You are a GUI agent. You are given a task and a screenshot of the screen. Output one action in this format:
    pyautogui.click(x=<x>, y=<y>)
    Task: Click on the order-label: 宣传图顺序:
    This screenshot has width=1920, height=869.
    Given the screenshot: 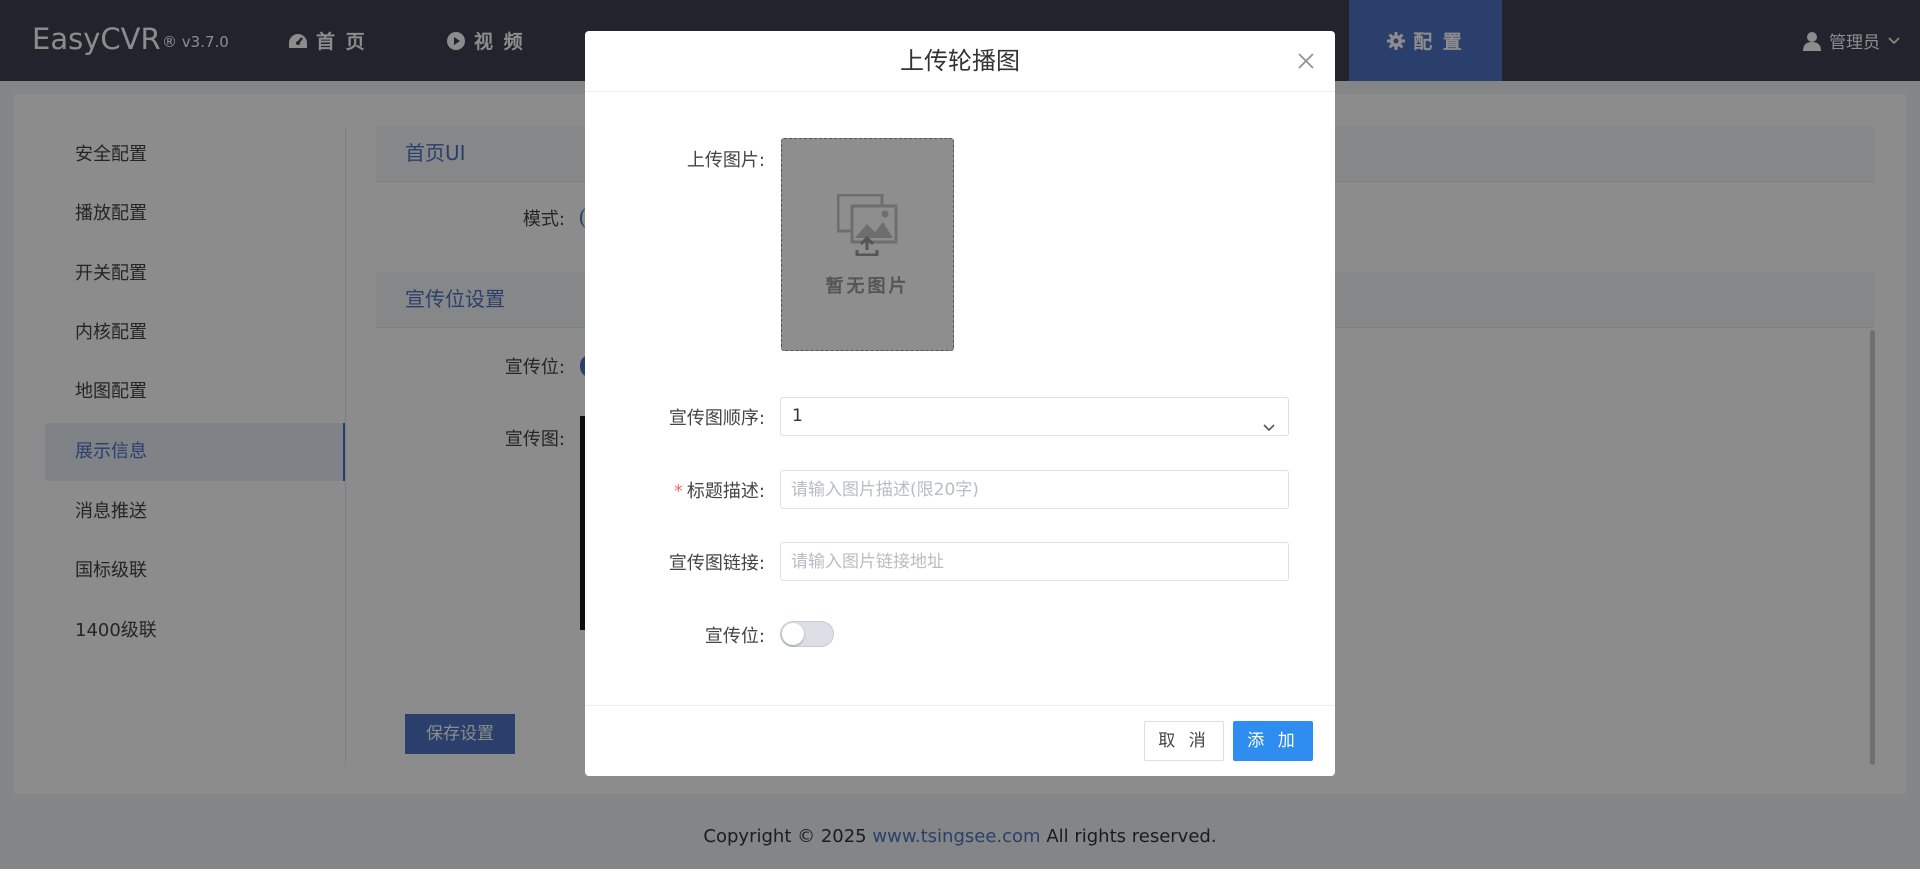 What is the action you would take?
    pyautogui.click(x=716, y=418)
    